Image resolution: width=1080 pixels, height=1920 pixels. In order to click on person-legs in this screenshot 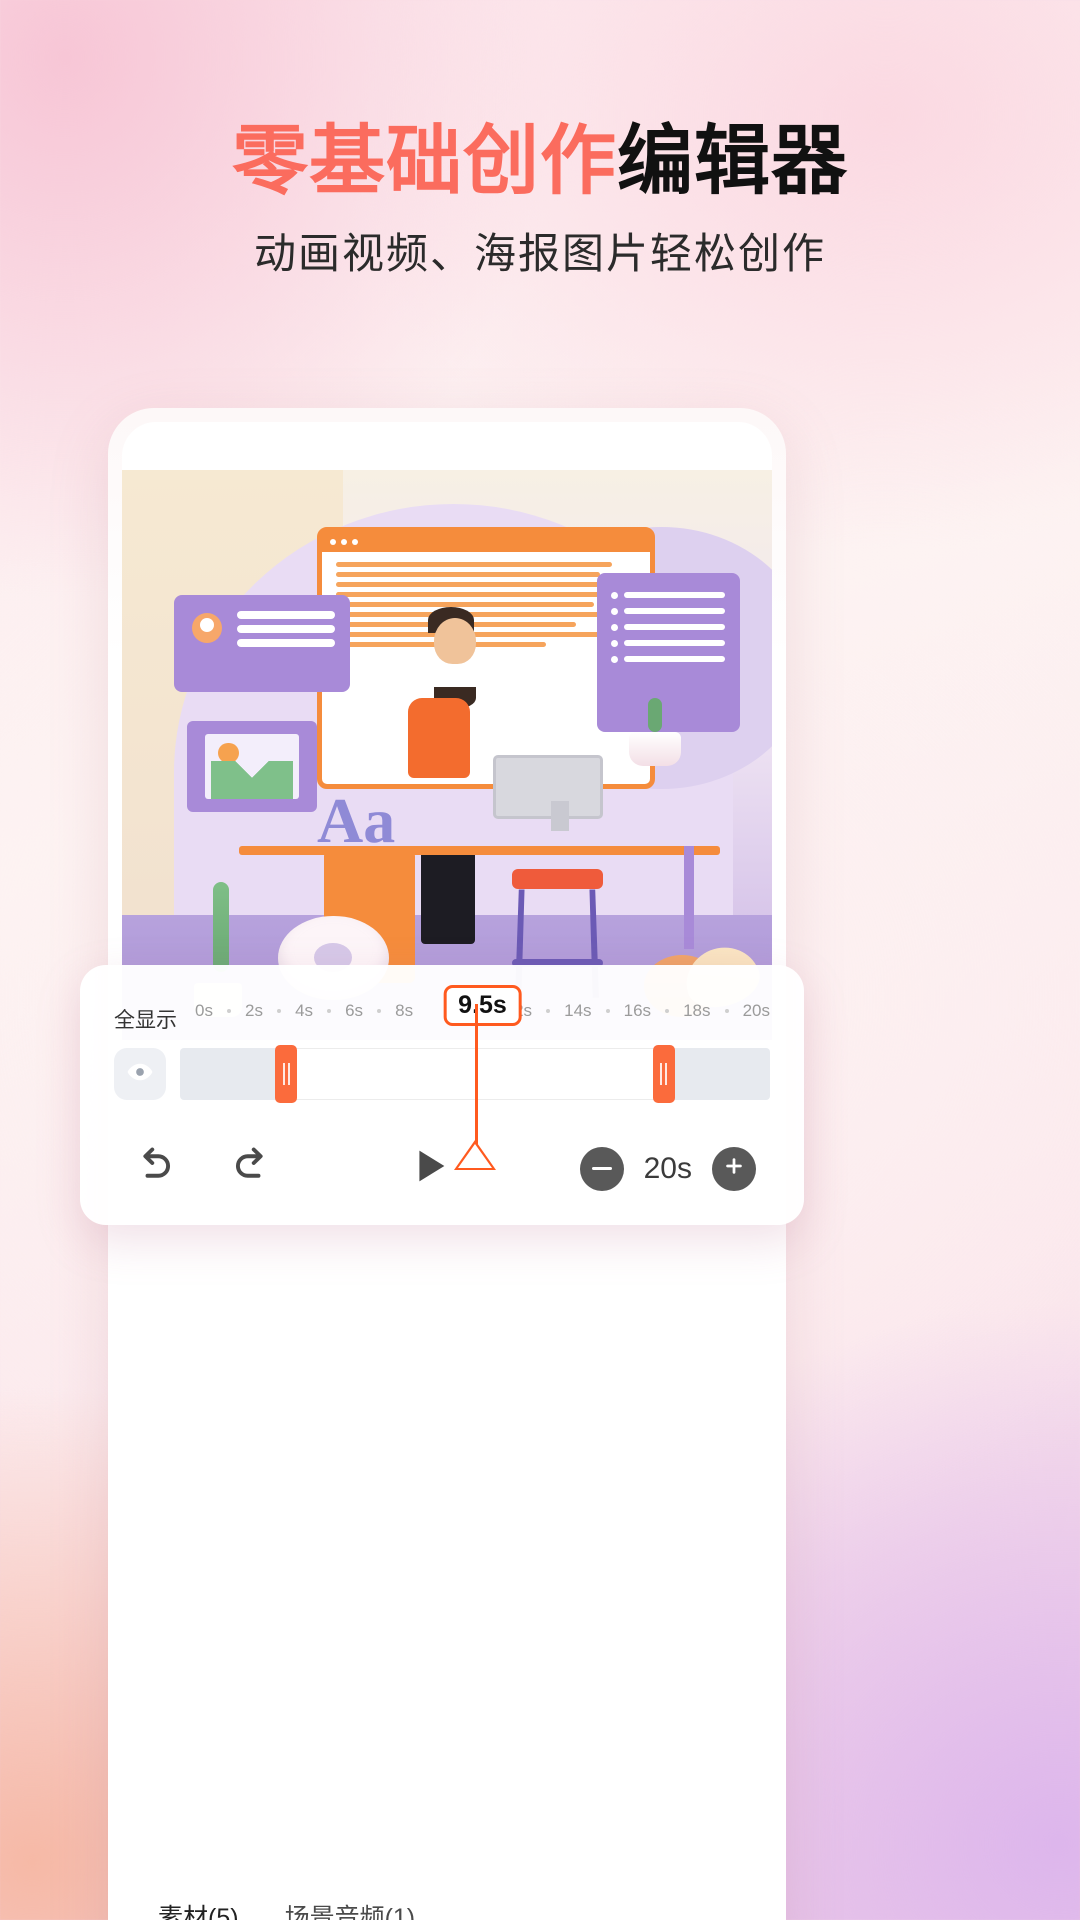, I will do `click(448, 895)`.